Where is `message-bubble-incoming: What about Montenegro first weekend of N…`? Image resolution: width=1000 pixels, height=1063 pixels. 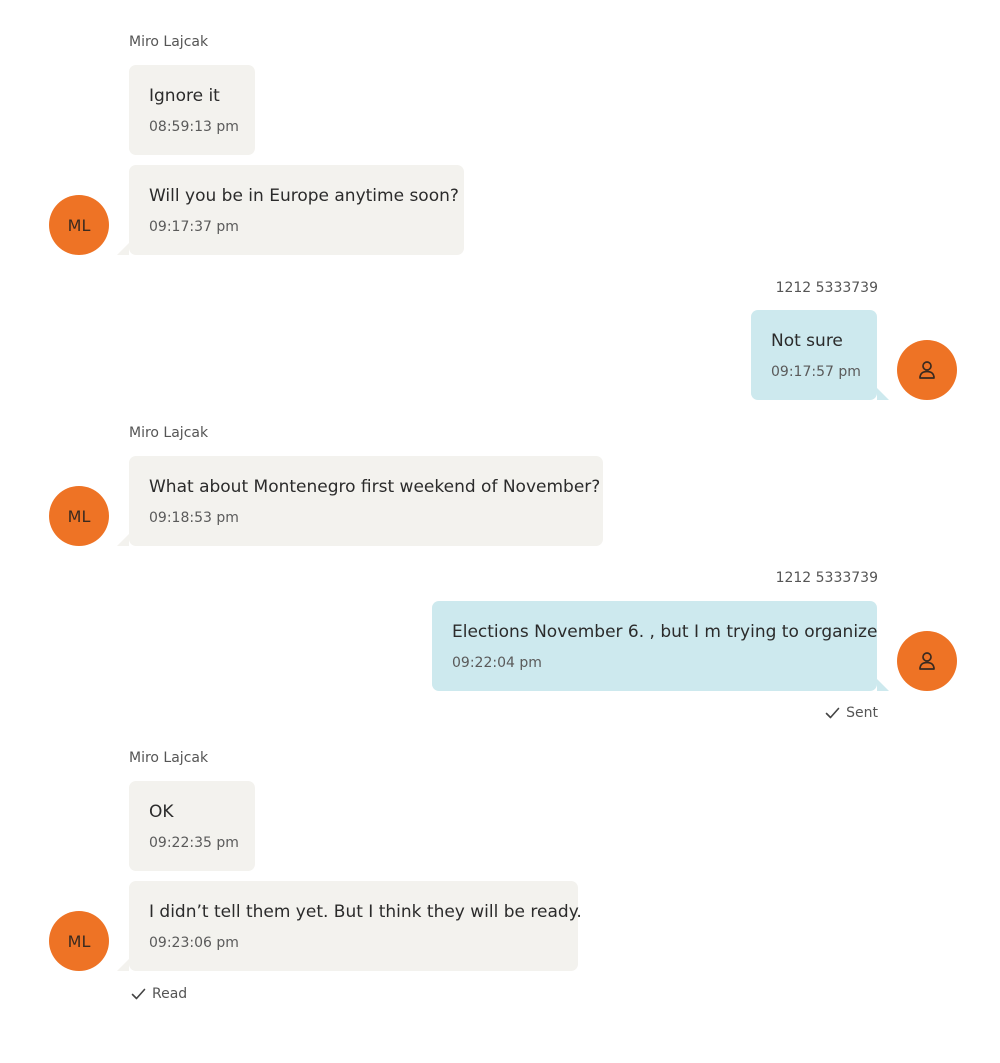 message-bubble-incoming: What about Montenegro first weekend of N… is located at coordinates (360, 501).